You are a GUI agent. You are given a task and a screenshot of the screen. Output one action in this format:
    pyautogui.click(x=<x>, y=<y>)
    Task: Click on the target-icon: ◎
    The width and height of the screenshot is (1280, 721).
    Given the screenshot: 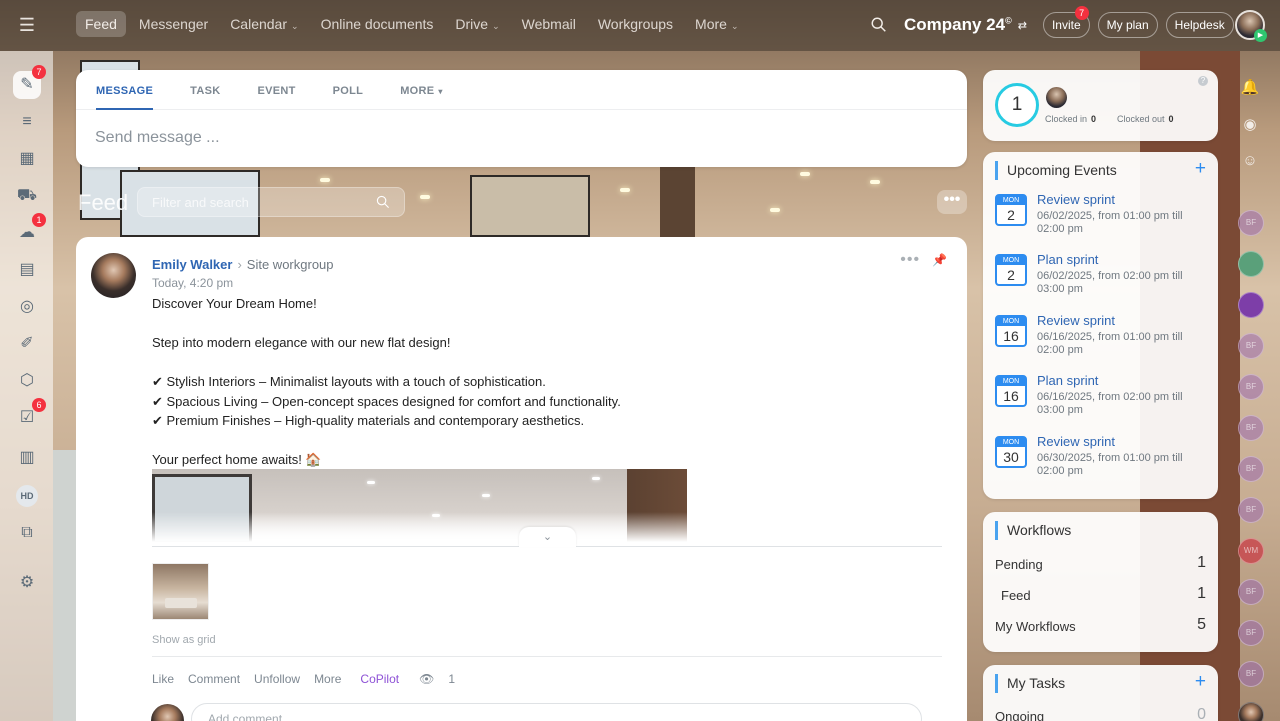 What is the action you would take?
    pyautogui.click(x=27, y=307)
    